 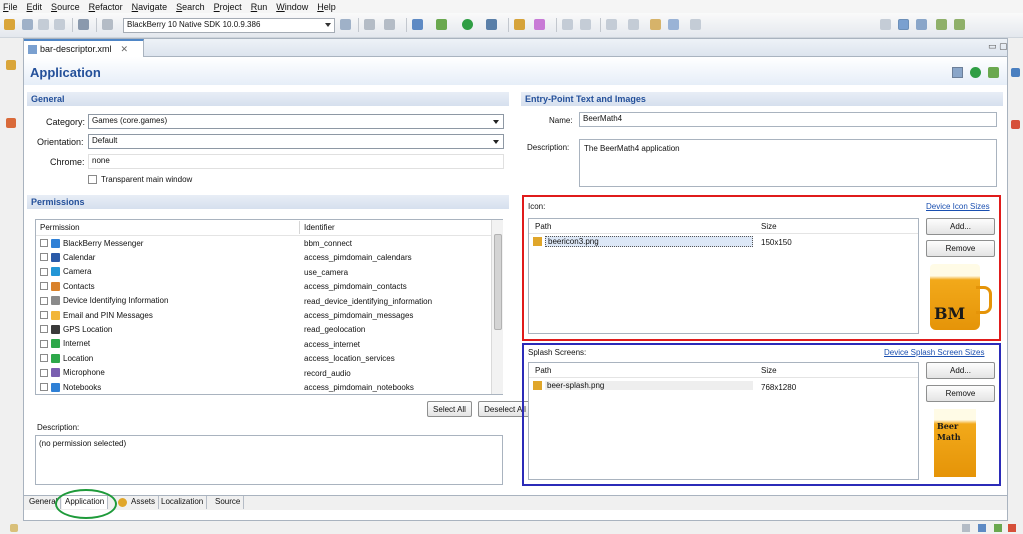 I want to click on build-icon, so click(x=83, y=24).